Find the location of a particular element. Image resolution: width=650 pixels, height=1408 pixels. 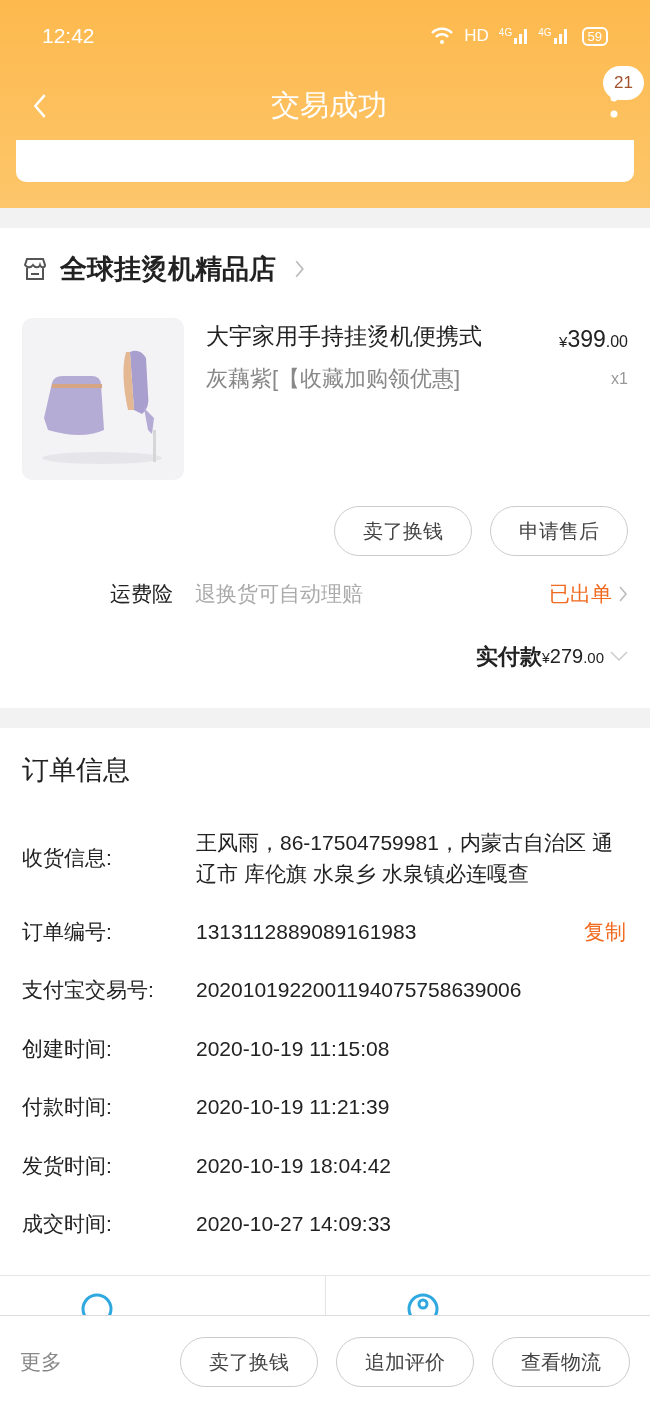

field-label: 发货时间: is located at coordinates (67, 1165).